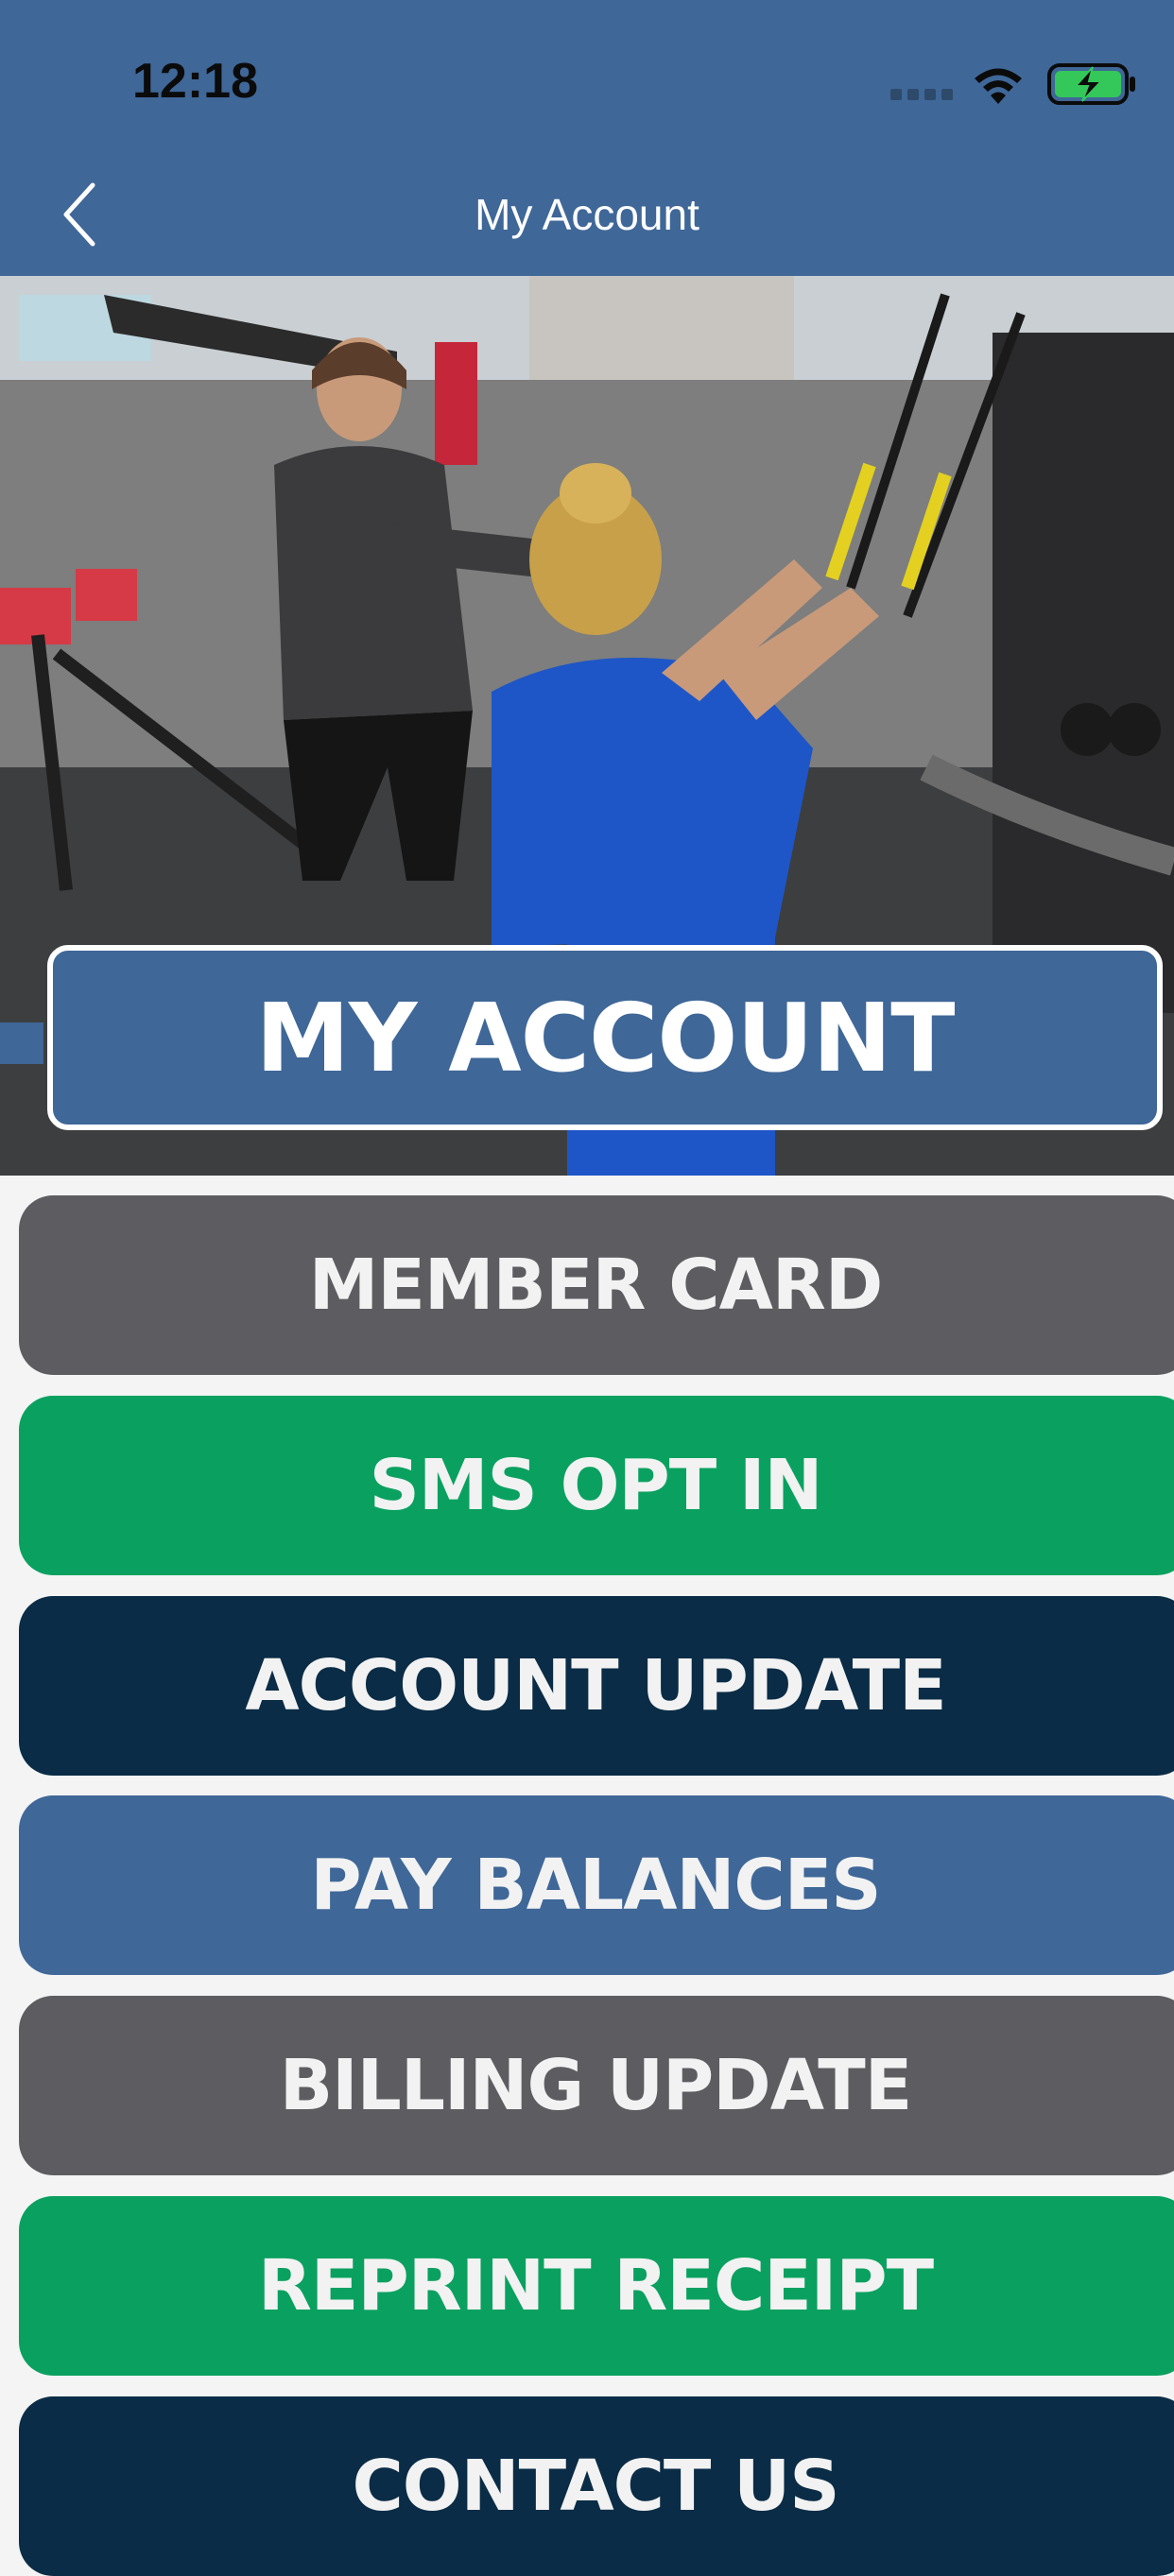  I want to click on account-update-label: ACCOUNT UPDATE, so click(595, 1685).